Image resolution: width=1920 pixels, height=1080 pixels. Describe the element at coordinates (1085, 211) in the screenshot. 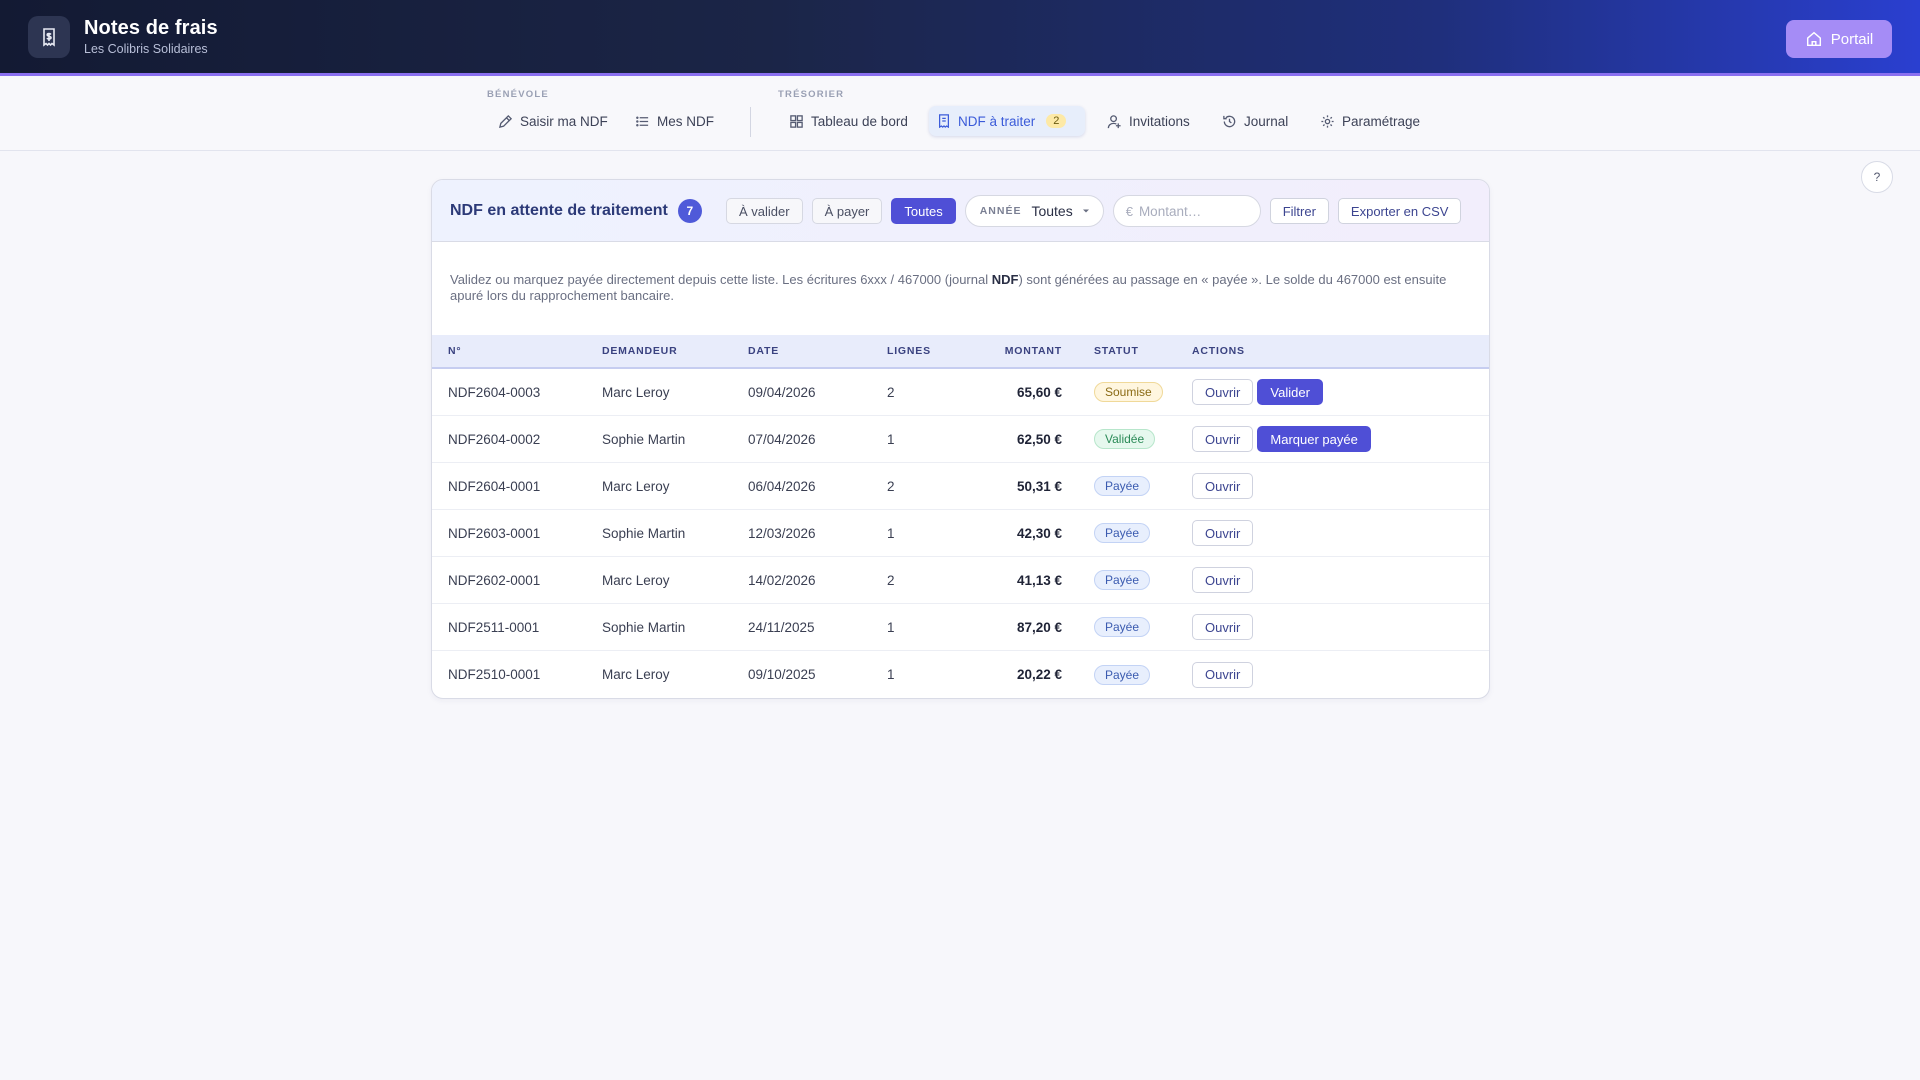

I see `caret-down-icon` at that location.